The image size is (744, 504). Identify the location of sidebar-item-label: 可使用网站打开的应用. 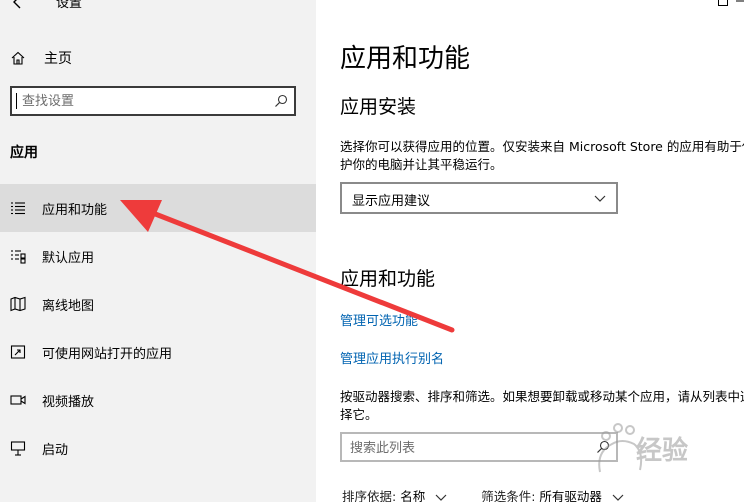
(107, 354).